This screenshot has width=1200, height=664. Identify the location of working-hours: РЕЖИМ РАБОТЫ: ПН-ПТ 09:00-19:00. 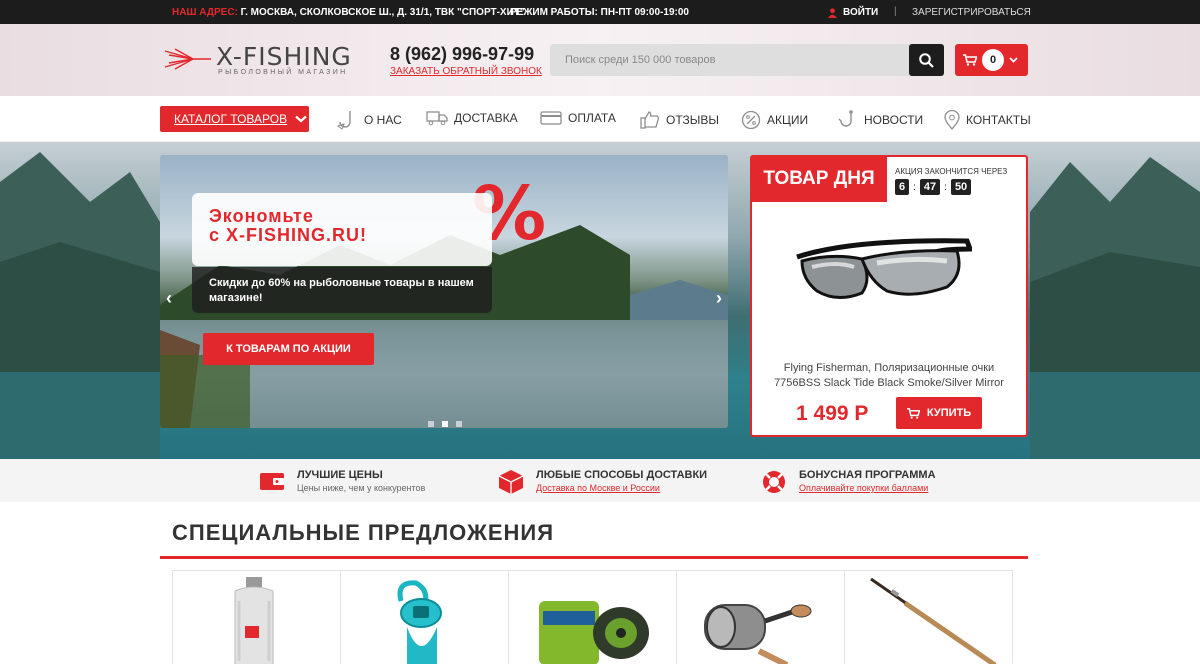
(599, 12).